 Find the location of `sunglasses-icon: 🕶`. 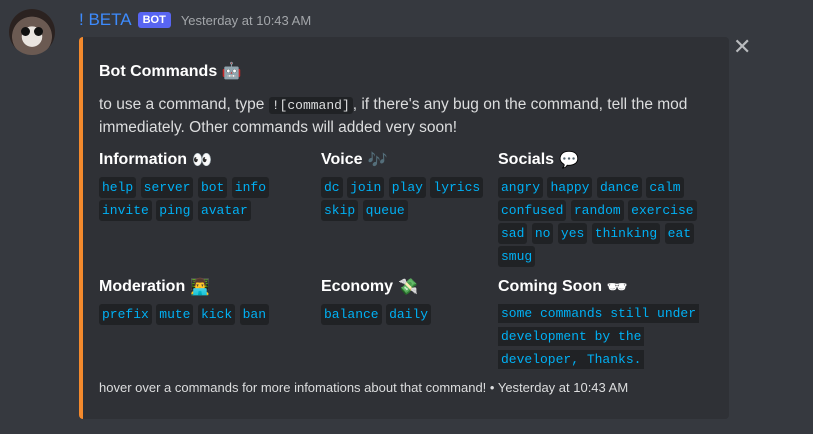

sunglasses-icon: 🕶 is located at coordinates (617, 287).